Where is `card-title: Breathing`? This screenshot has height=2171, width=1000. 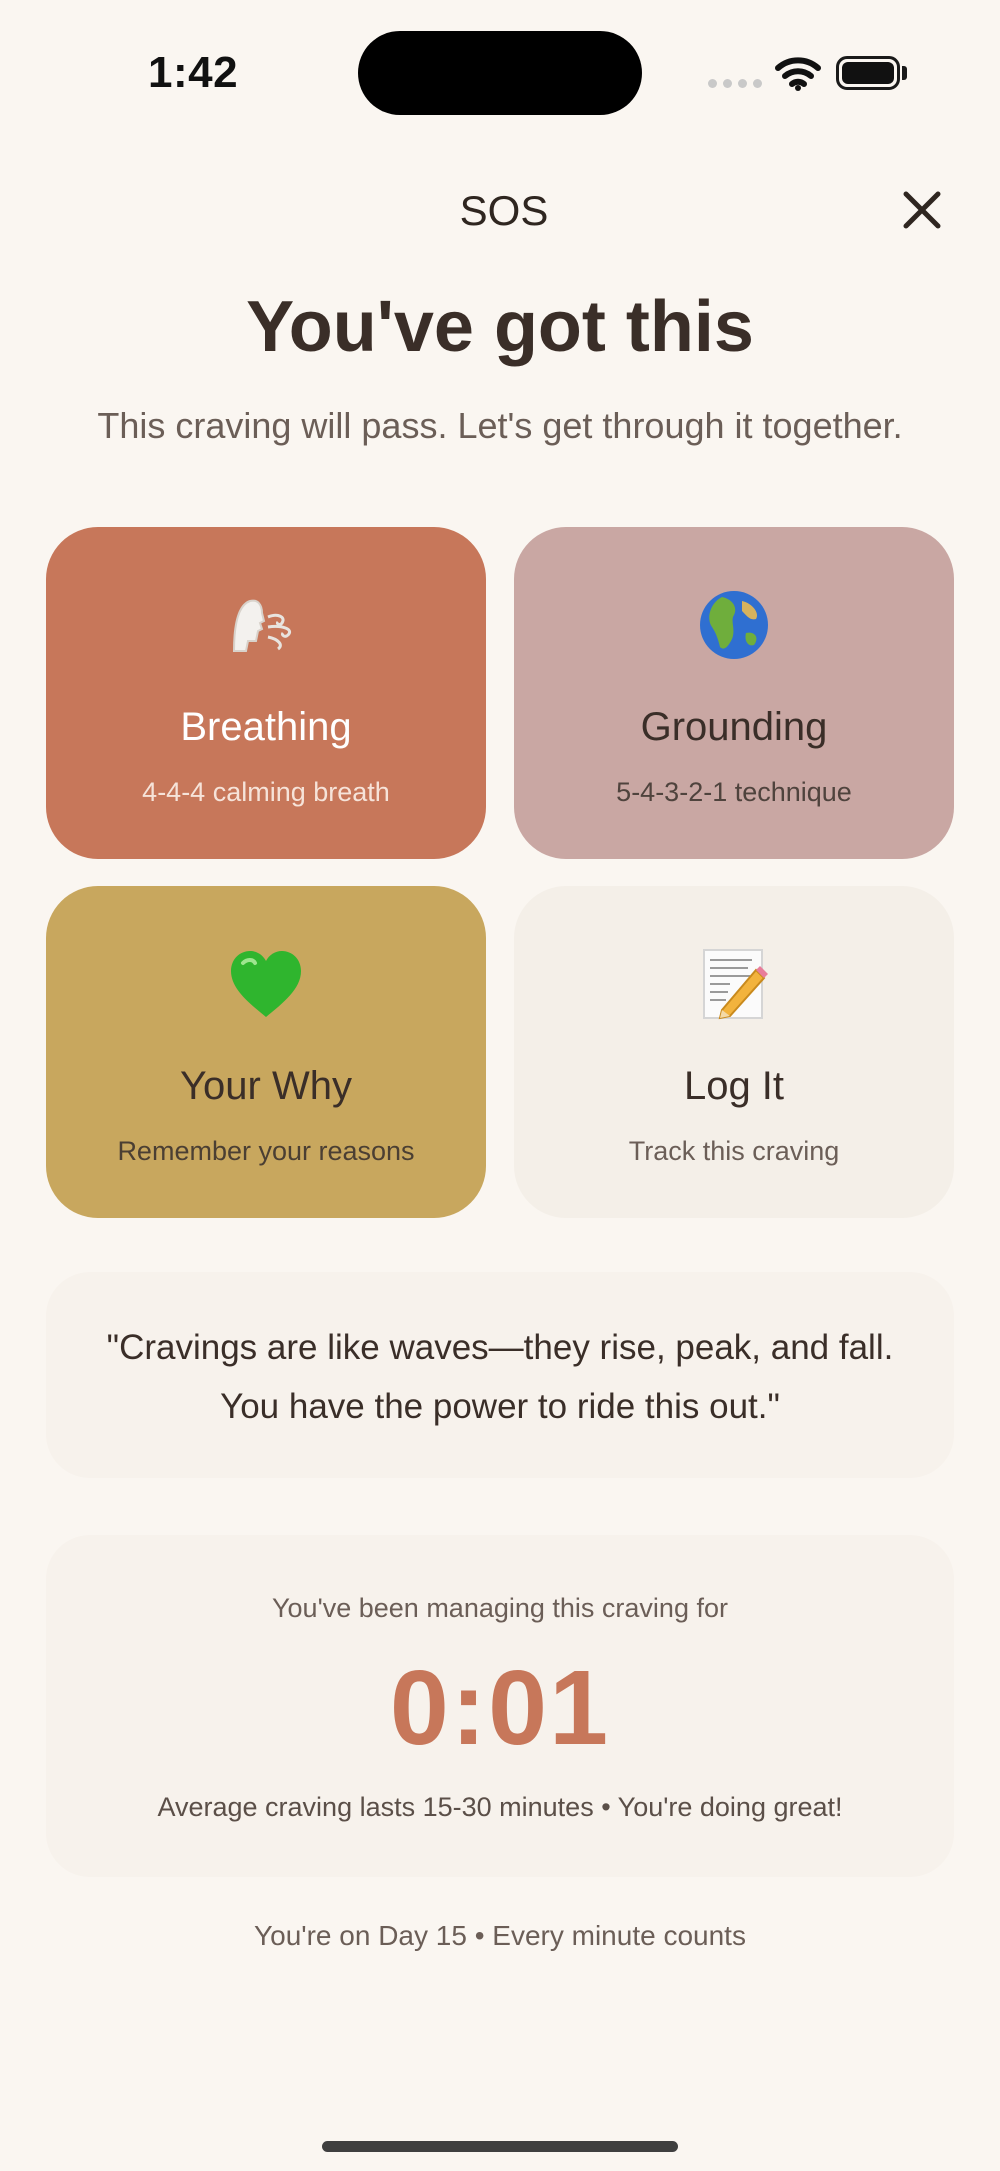
card-title: Breathing is located at coordinates (266, 727).